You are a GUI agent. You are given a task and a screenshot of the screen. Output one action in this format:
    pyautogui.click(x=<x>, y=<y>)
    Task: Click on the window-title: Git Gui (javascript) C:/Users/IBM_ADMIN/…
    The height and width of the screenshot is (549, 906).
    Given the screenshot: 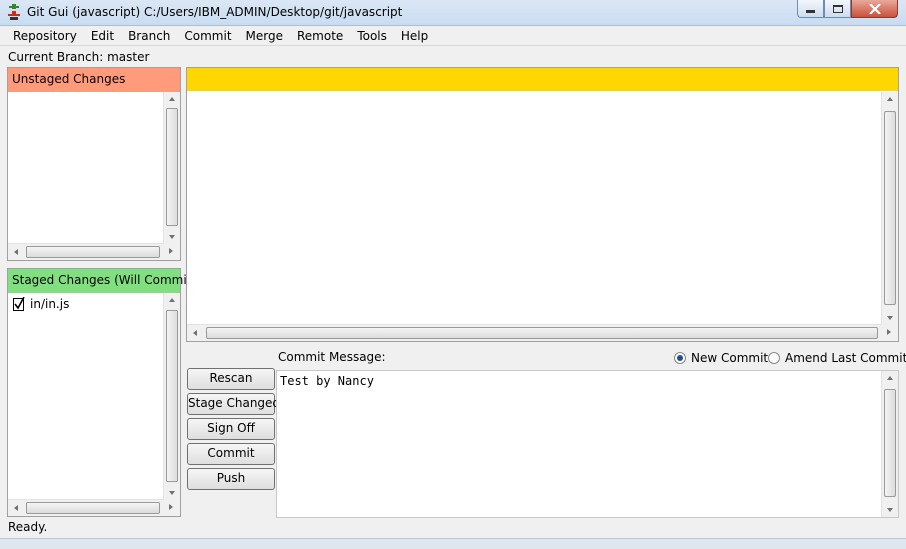 What is the action you would take?
    pyautogui.click(x=215, y=12)
    